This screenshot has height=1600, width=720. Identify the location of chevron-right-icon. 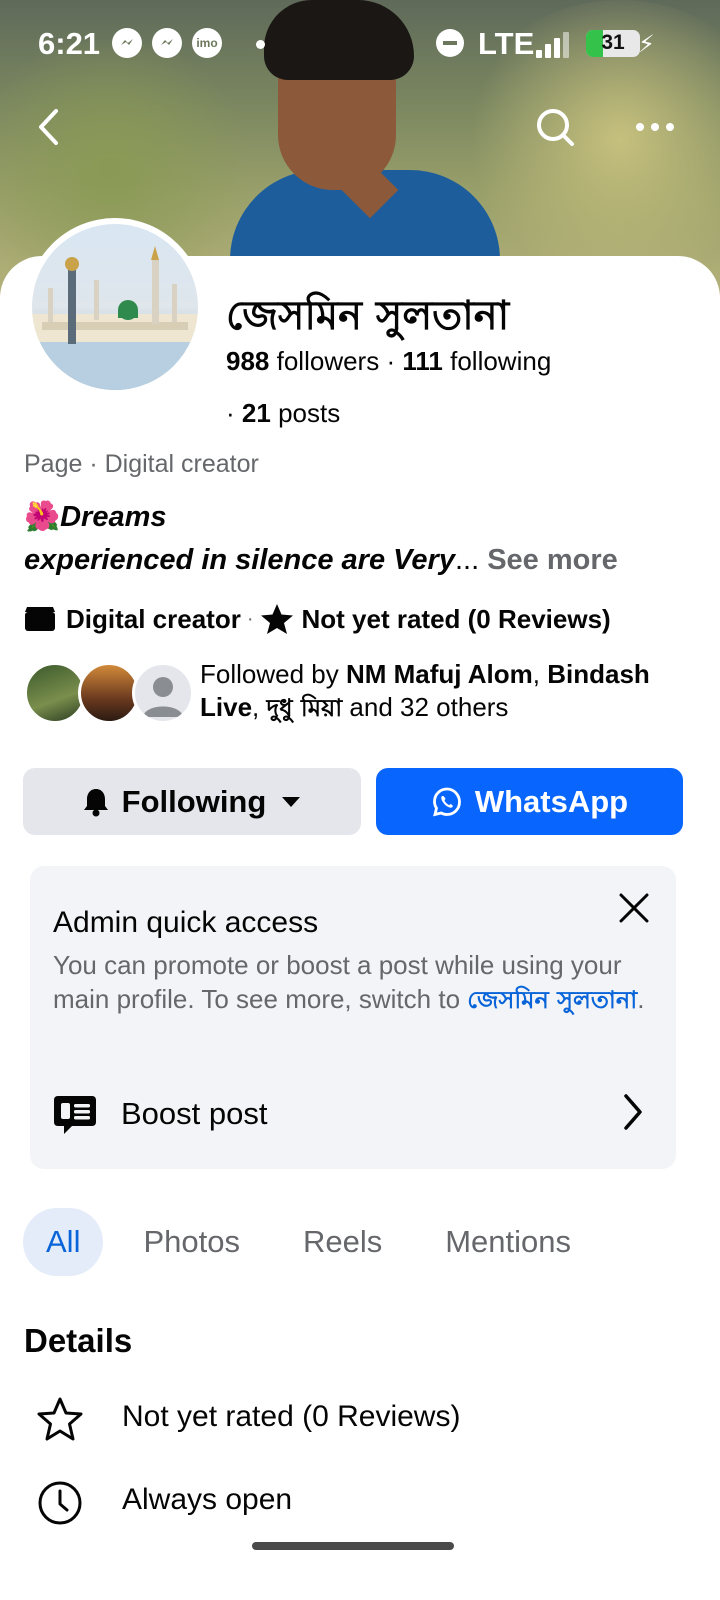
(633, 1112).